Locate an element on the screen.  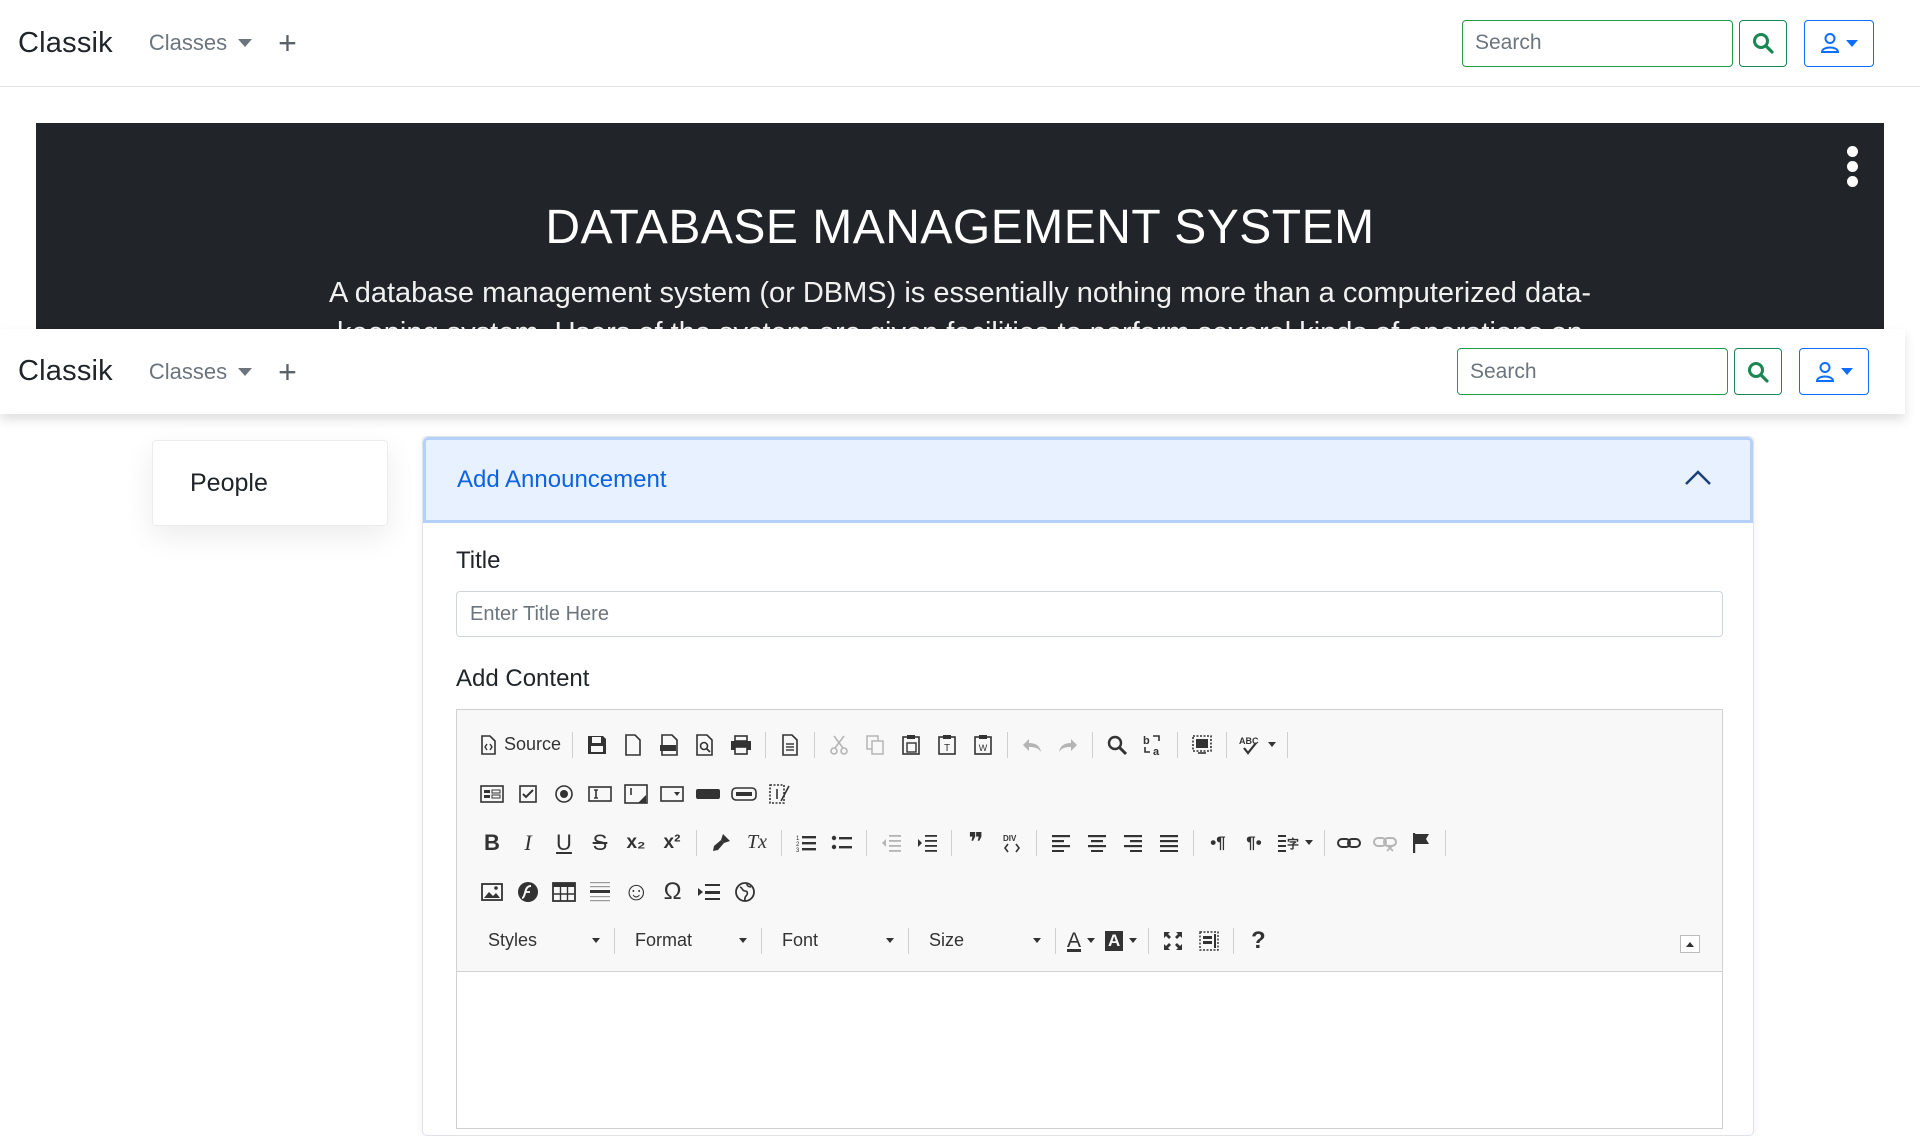
more-options-icon is located at coordinates (1853, 166).